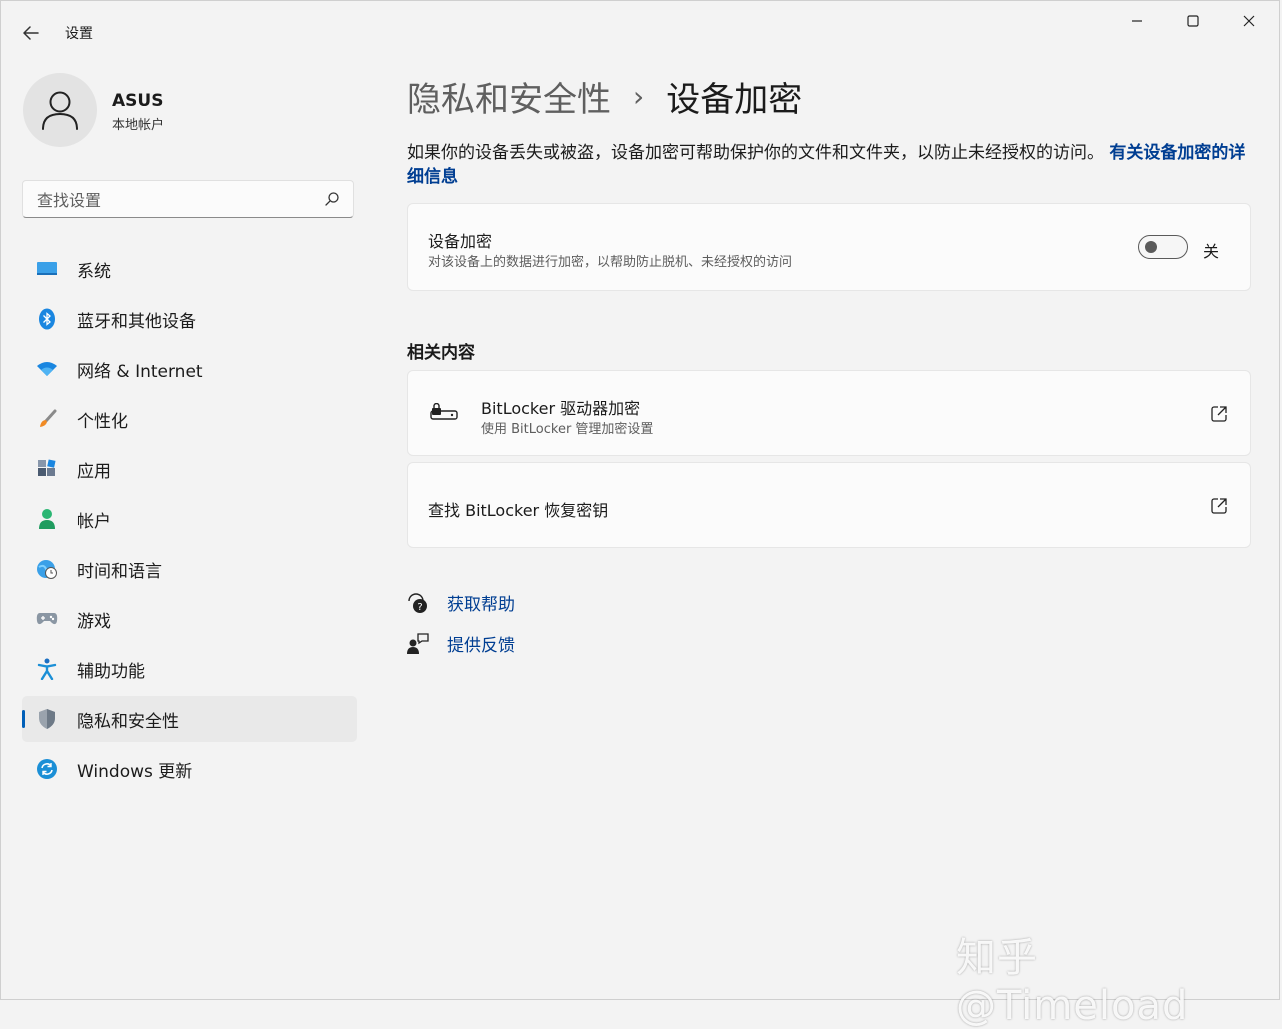  Describe the element at coordinates (79, 34) in the screenshot. I see `app-title: 设置` at that location.